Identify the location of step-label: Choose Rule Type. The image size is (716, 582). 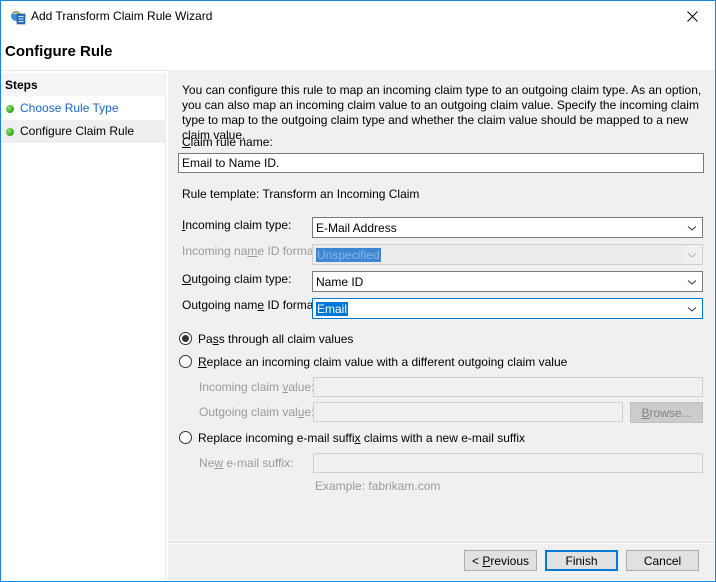
(69, 108).